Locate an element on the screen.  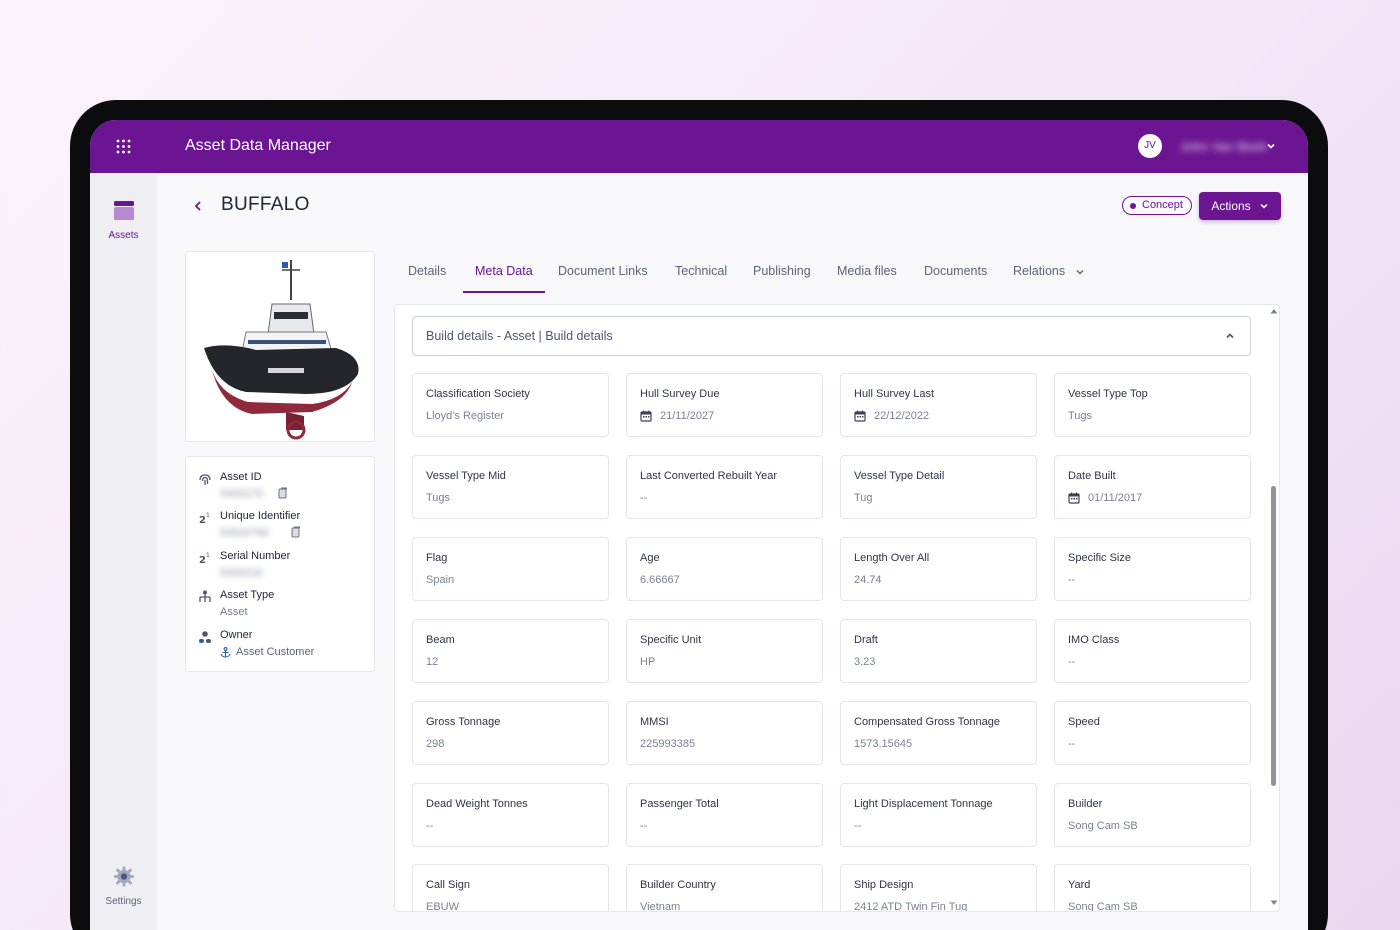
field-card: IMO Class -- is located at coordinates (1152, 651).